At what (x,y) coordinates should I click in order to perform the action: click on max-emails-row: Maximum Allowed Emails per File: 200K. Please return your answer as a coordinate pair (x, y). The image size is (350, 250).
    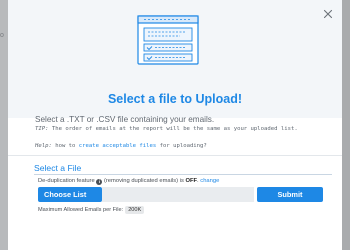
    Looking at the image, I should click on (91, 210).